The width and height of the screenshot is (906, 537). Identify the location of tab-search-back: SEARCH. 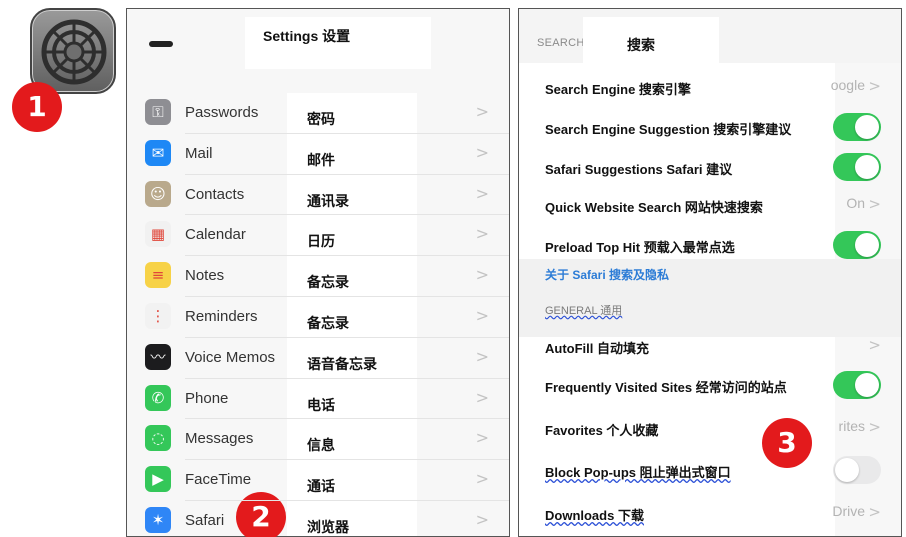
(561, 43).